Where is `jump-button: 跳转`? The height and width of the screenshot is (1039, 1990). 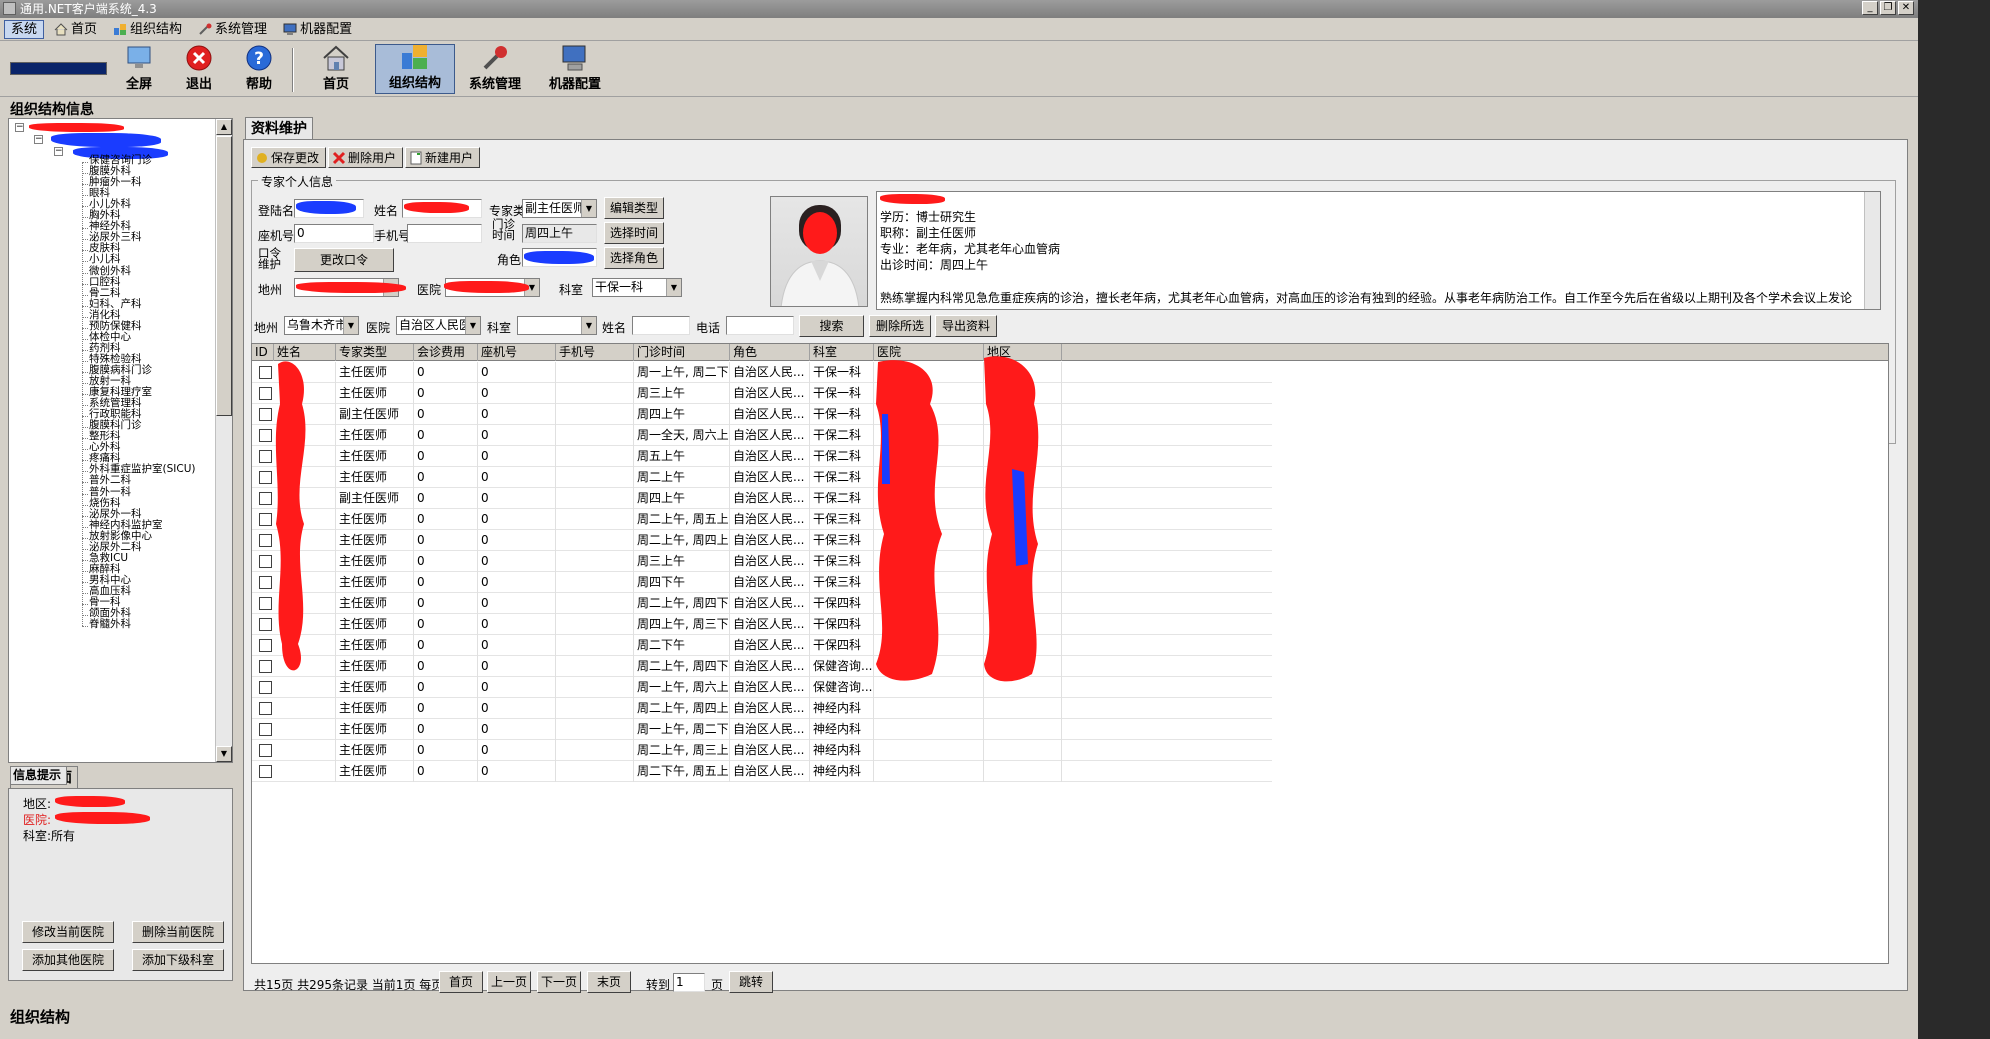 jump-button: 跳转 is located at coordinates (751, 982).